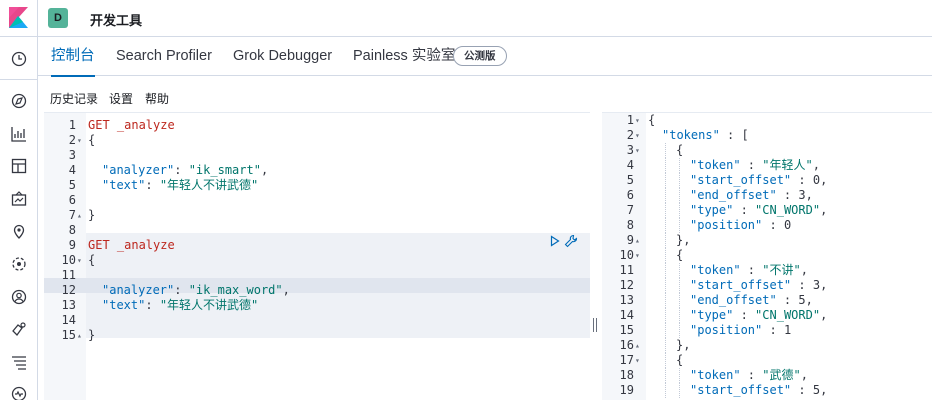  Describe the element at coordinates (626, 330) in the screenshot. I see `line-number: 15` at that location.